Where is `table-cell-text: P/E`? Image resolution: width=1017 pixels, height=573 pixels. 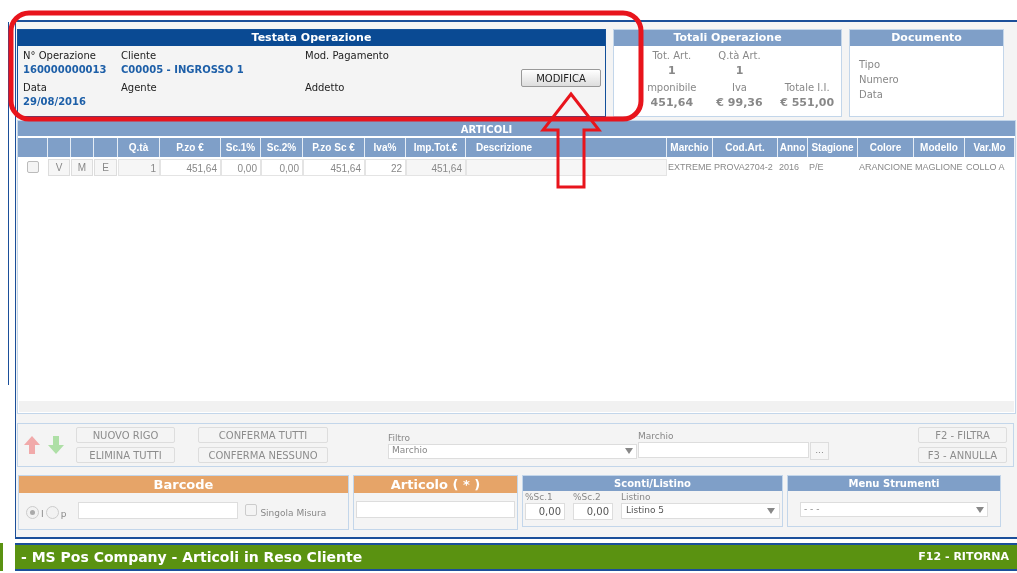 table-cell-text: P/E is located at coordinates (816, 167).